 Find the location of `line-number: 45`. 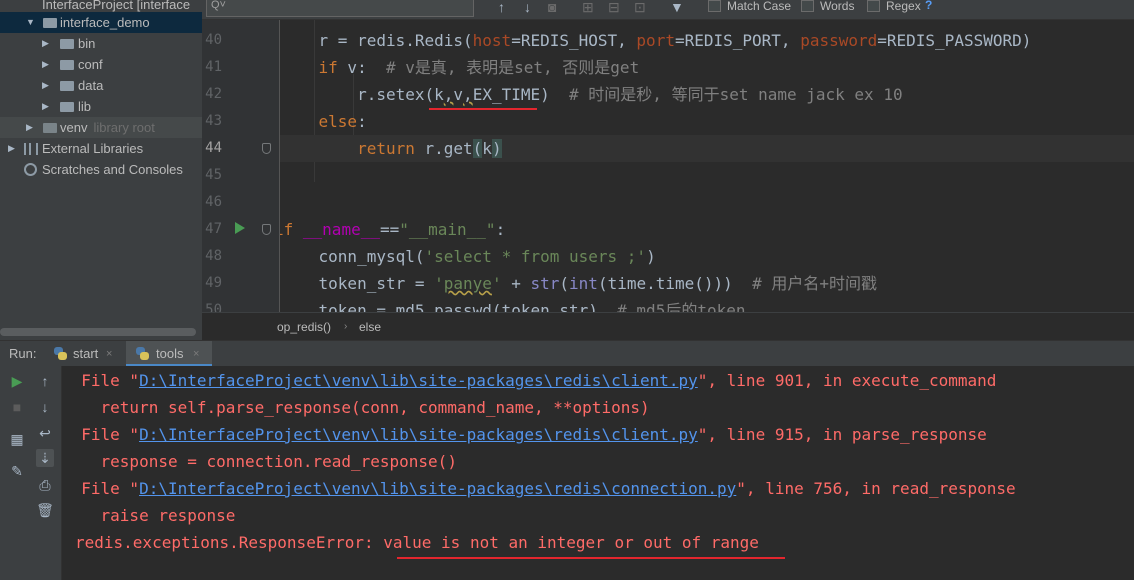

line-number: 45 is located at coordinates (213, 175).